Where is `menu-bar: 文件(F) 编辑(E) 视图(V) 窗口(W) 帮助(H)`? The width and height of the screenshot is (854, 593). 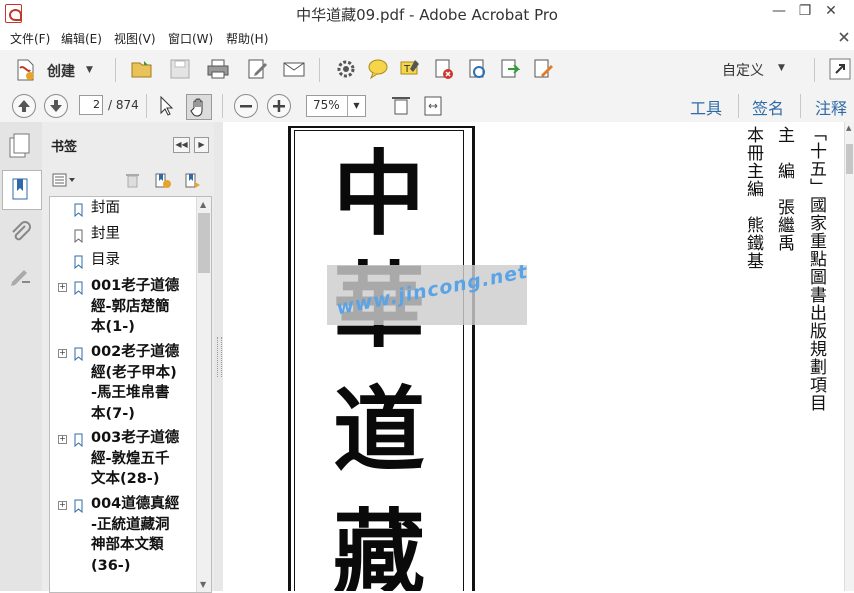 menu-bar: 文件(F) 编辑(E) 视图(V) 窗口(W) 帮助(H) is located at coordinates (427, 38).